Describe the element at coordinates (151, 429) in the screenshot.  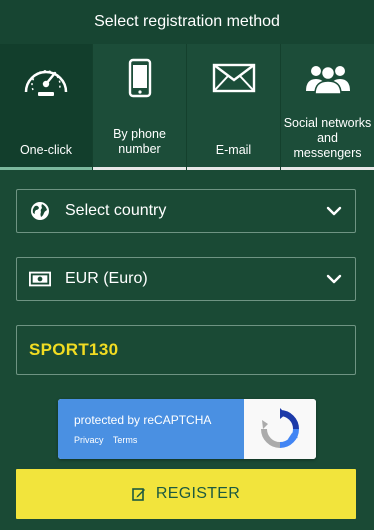
I see `recaptcha-badge: protected by reCAPTCHA Privacy Terms` at that location.